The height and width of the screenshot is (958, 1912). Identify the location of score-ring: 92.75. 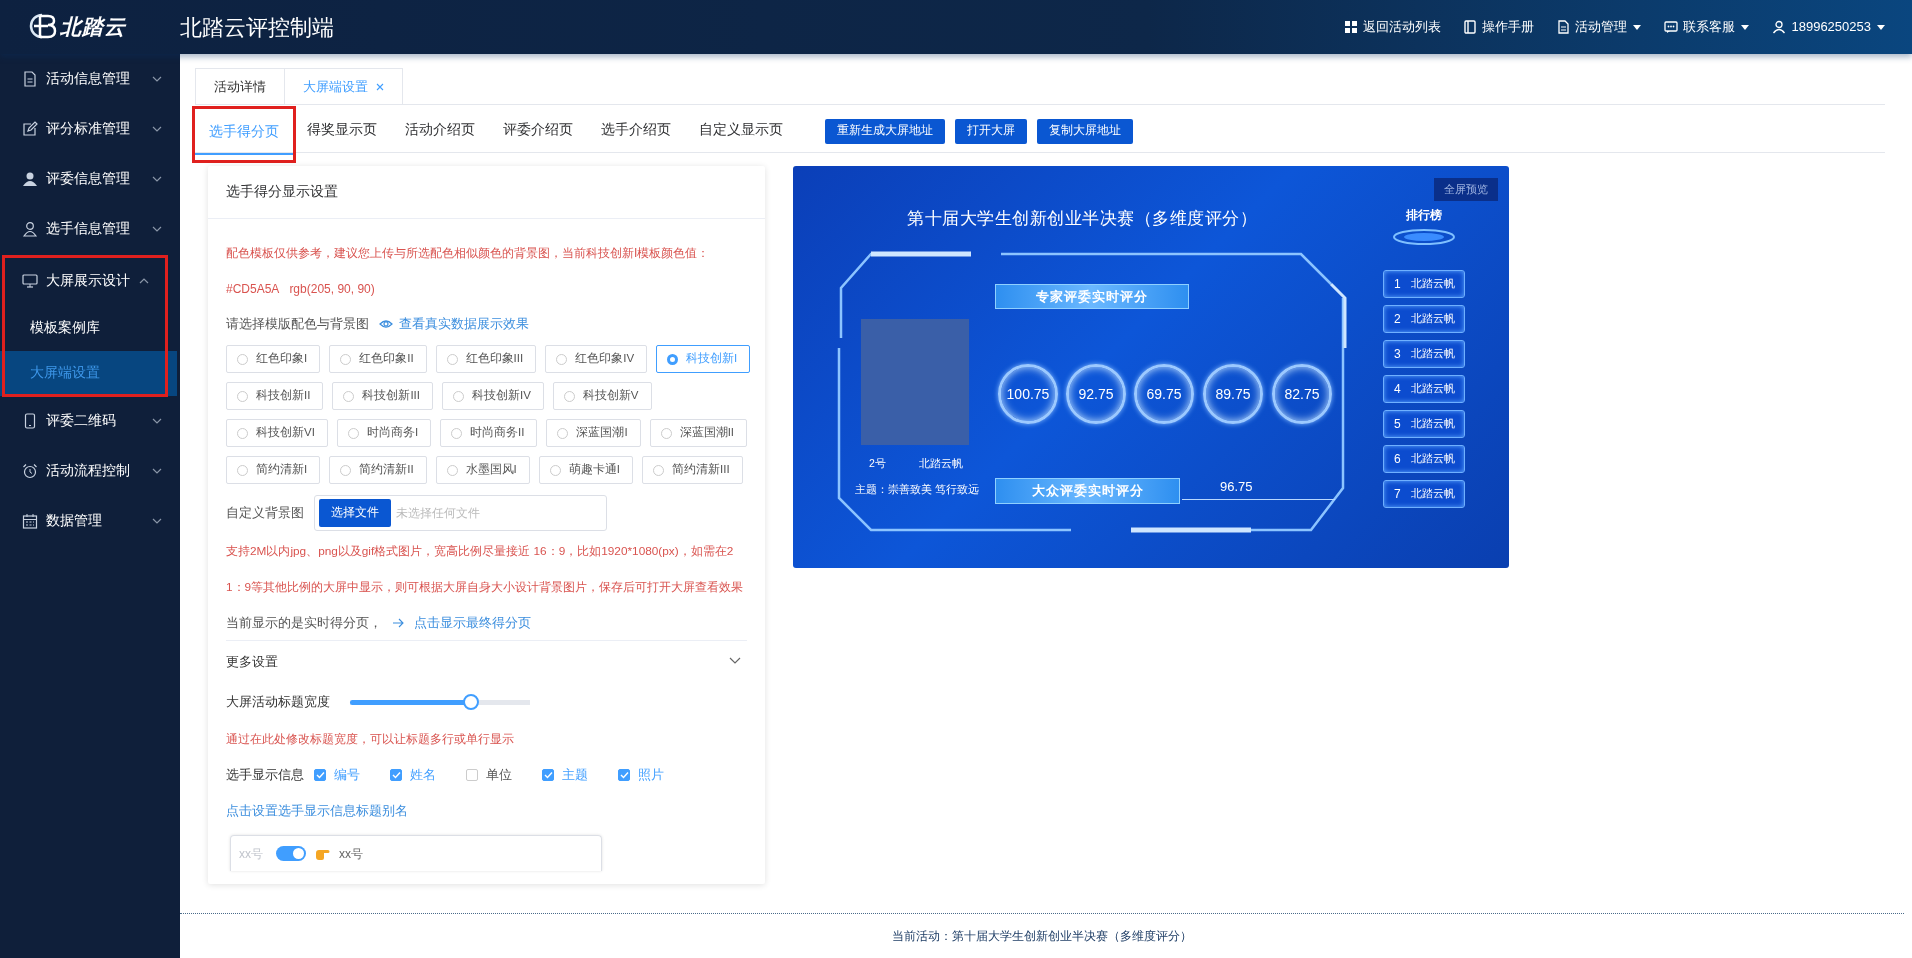
(1096, 394).